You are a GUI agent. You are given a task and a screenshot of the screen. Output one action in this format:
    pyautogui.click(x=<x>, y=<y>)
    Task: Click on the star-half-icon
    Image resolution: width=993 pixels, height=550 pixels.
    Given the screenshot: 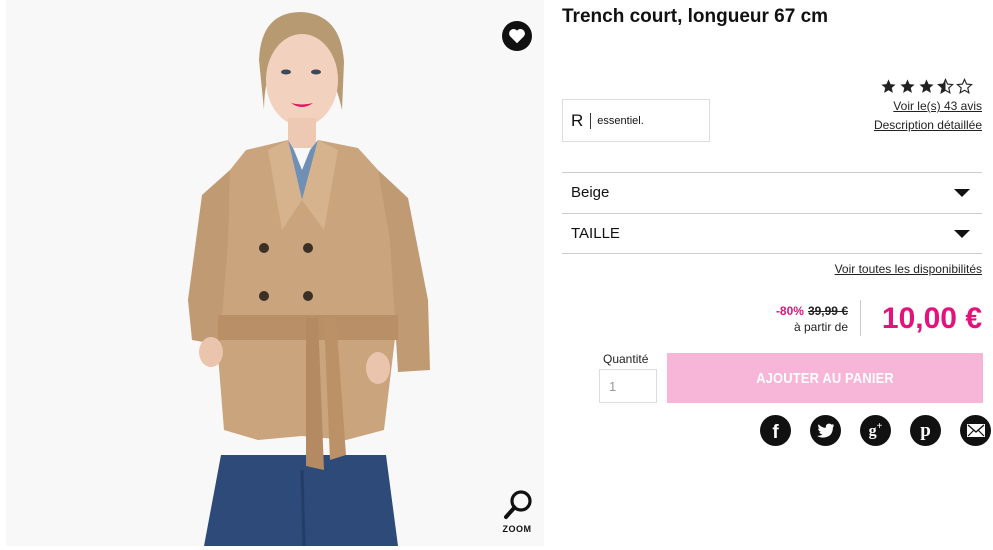 What is the action you would take?
    pyautogui.click(x=945, y=86)
    